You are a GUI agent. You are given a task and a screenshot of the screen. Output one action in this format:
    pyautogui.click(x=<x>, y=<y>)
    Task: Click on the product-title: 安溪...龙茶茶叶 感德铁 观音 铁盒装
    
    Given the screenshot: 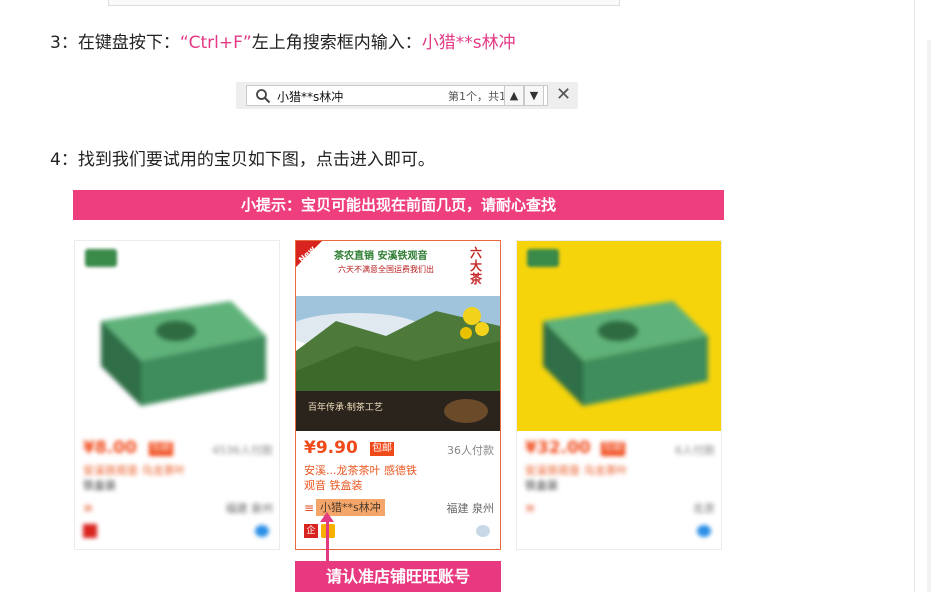 What is the action you would take?
    pyautogui.click(x=400, y=478)
    